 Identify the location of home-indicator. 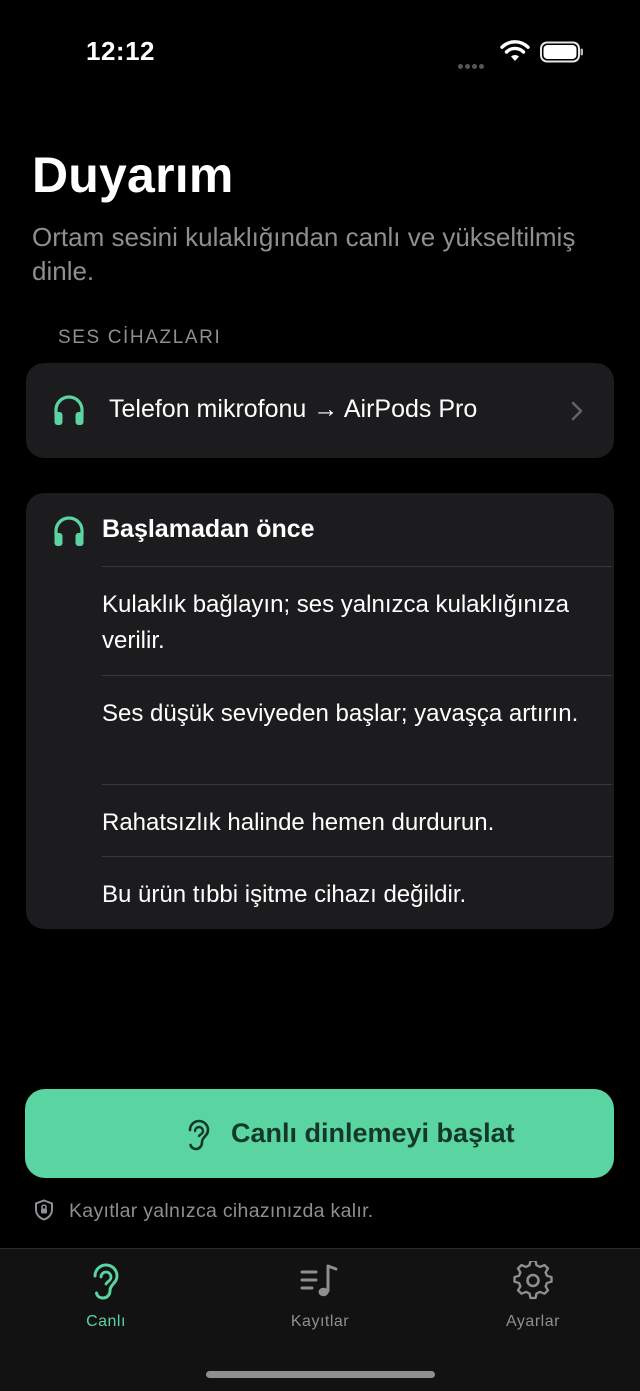
(320, 1374).